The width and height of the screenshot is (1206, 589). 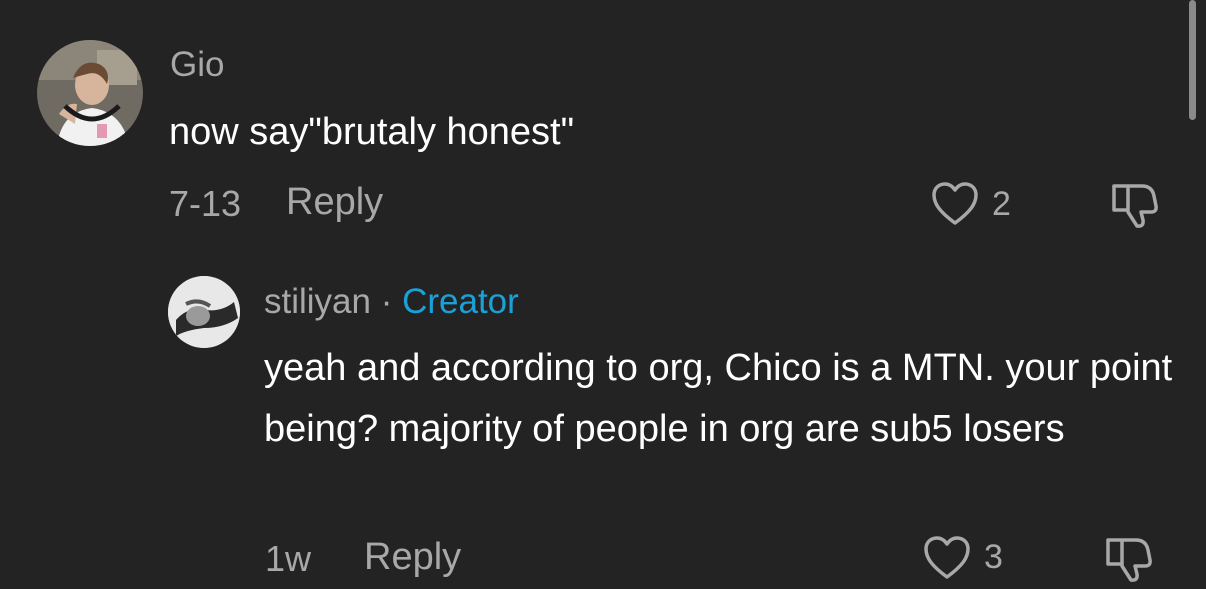 I want to click on comment-date: 1w, so click(x=288, y=558).